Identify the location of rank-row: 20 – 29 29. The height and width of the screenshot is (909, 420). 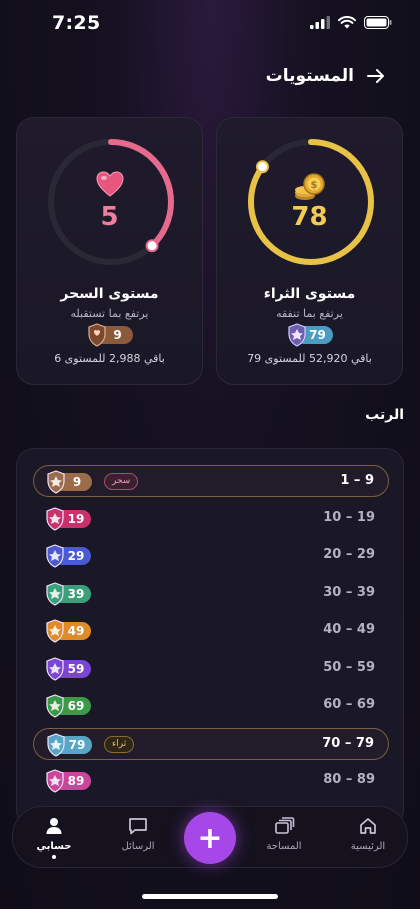
(211, 556).